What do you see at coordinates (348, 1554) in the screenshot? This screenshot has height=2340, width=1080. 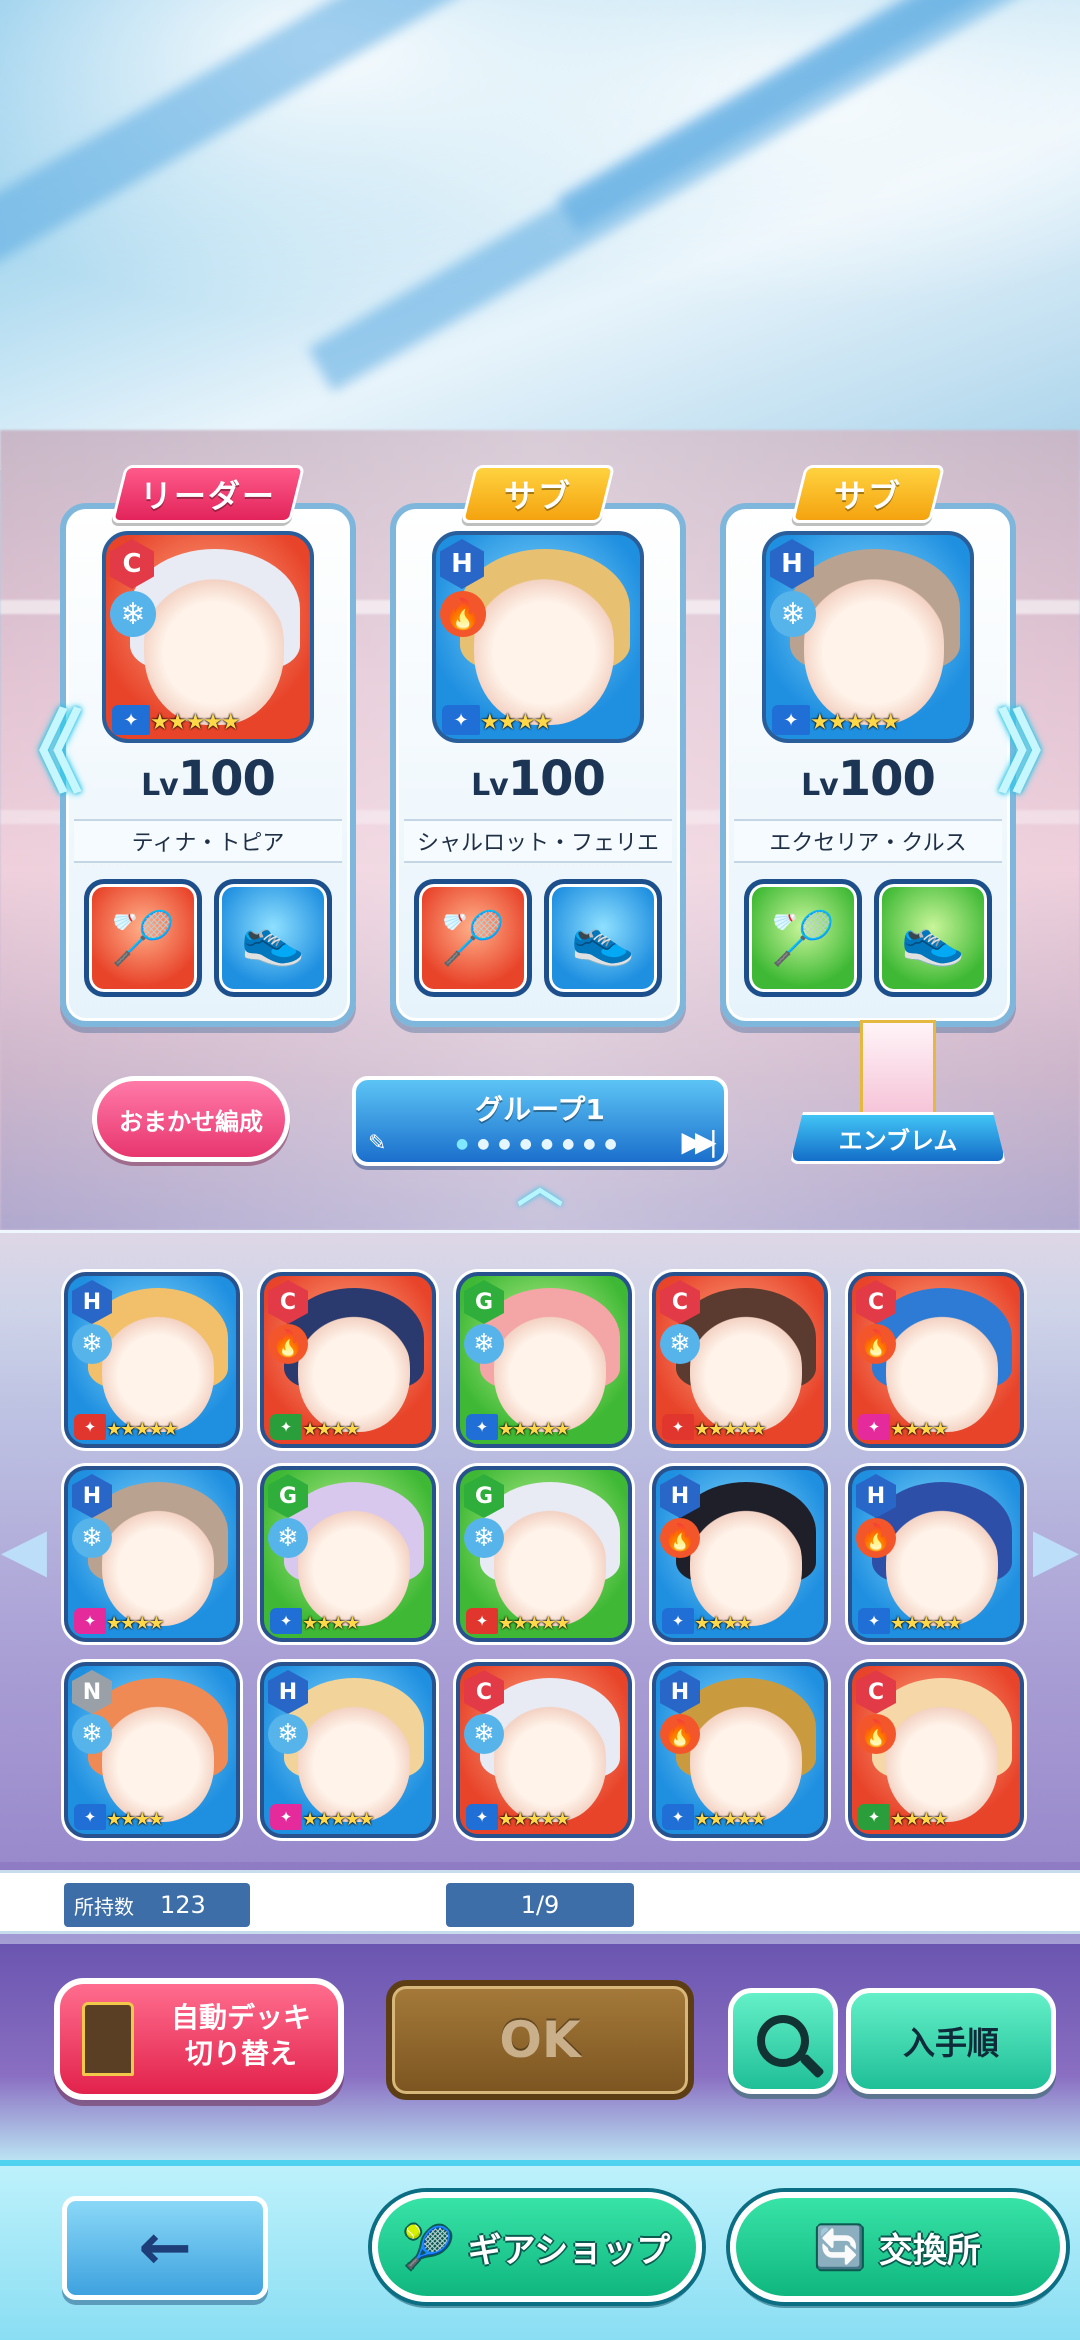 I see `roster-character-tile: G ❄ ✦ ★★★★` at bounding box center [348, 1554].